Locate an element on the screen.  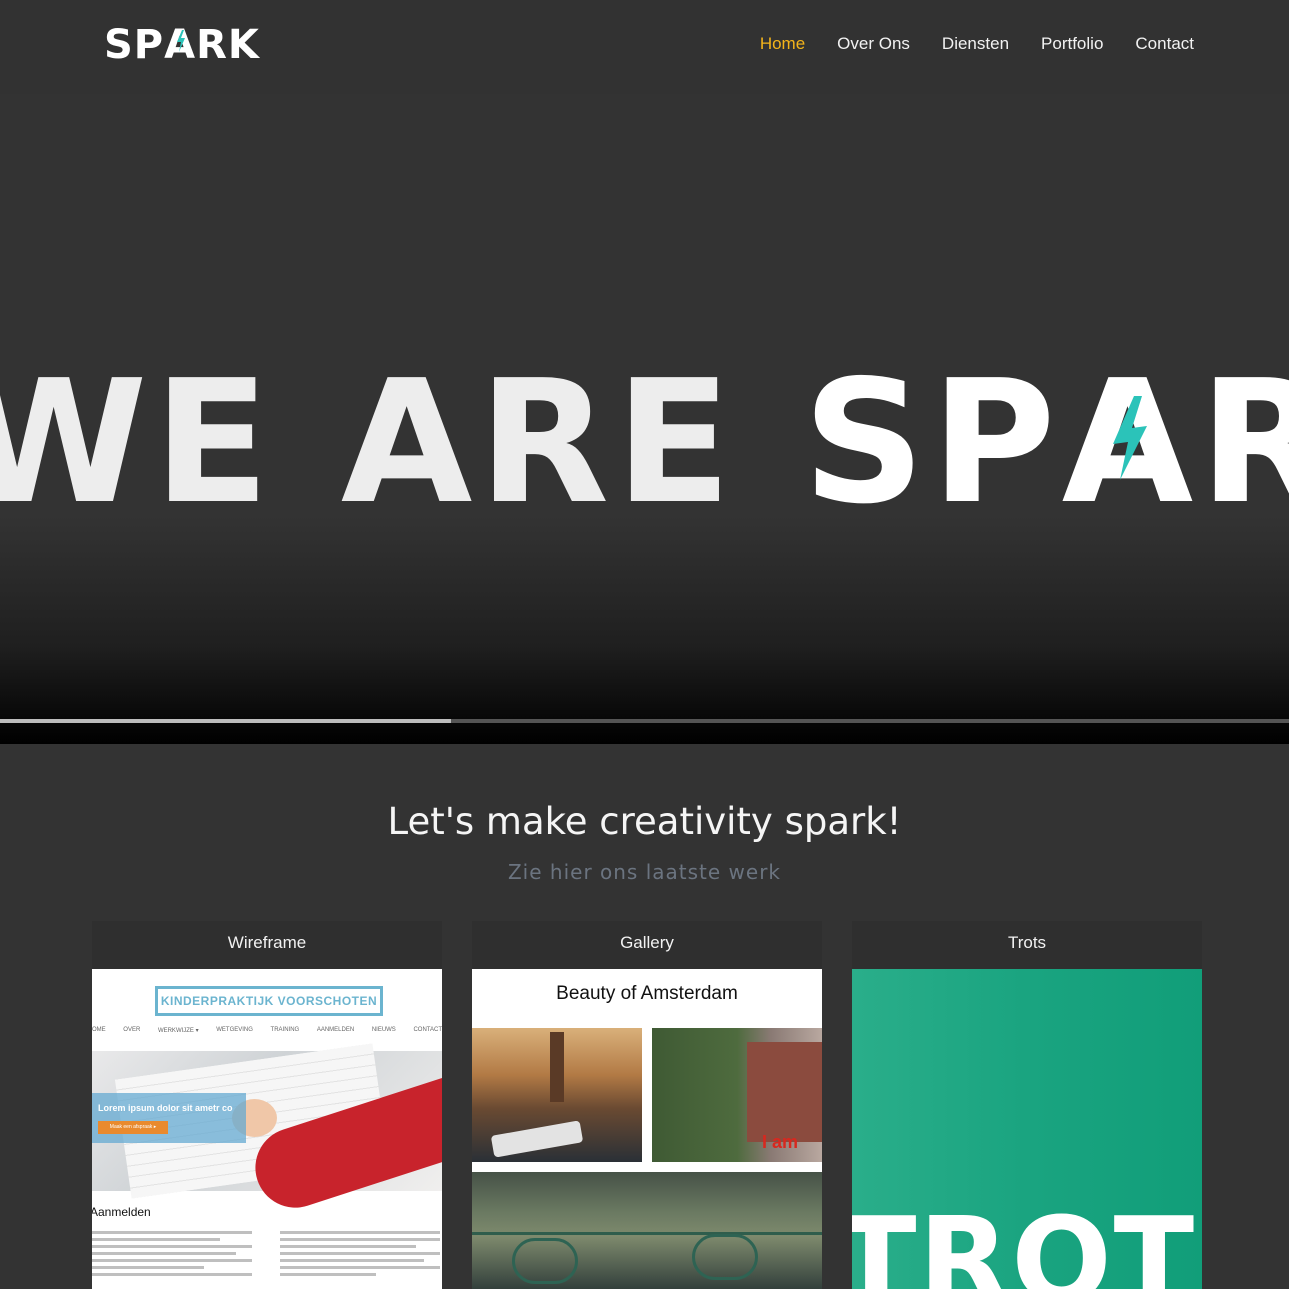
preview-menu-item: WETGEVING is located at coordinates (234, 1030).